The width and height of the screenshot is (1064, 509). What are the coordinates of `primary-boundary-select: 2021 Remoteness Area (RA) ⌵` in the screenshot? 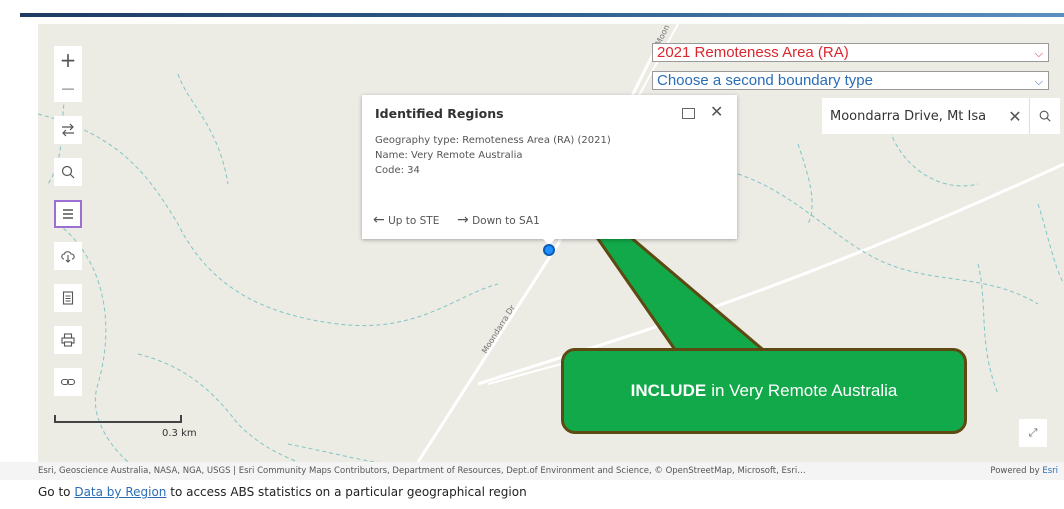 It's located at (850, 52).